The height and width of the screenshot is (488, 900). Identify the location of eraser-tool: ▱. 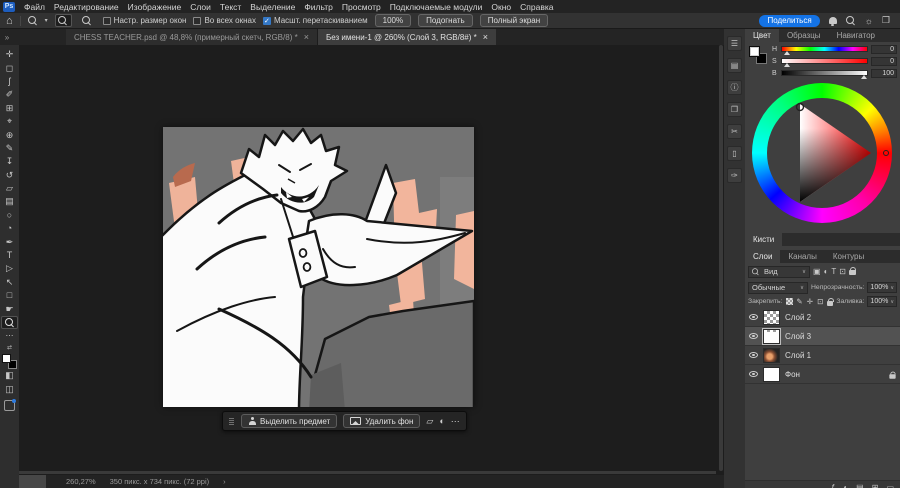
(9, 188).